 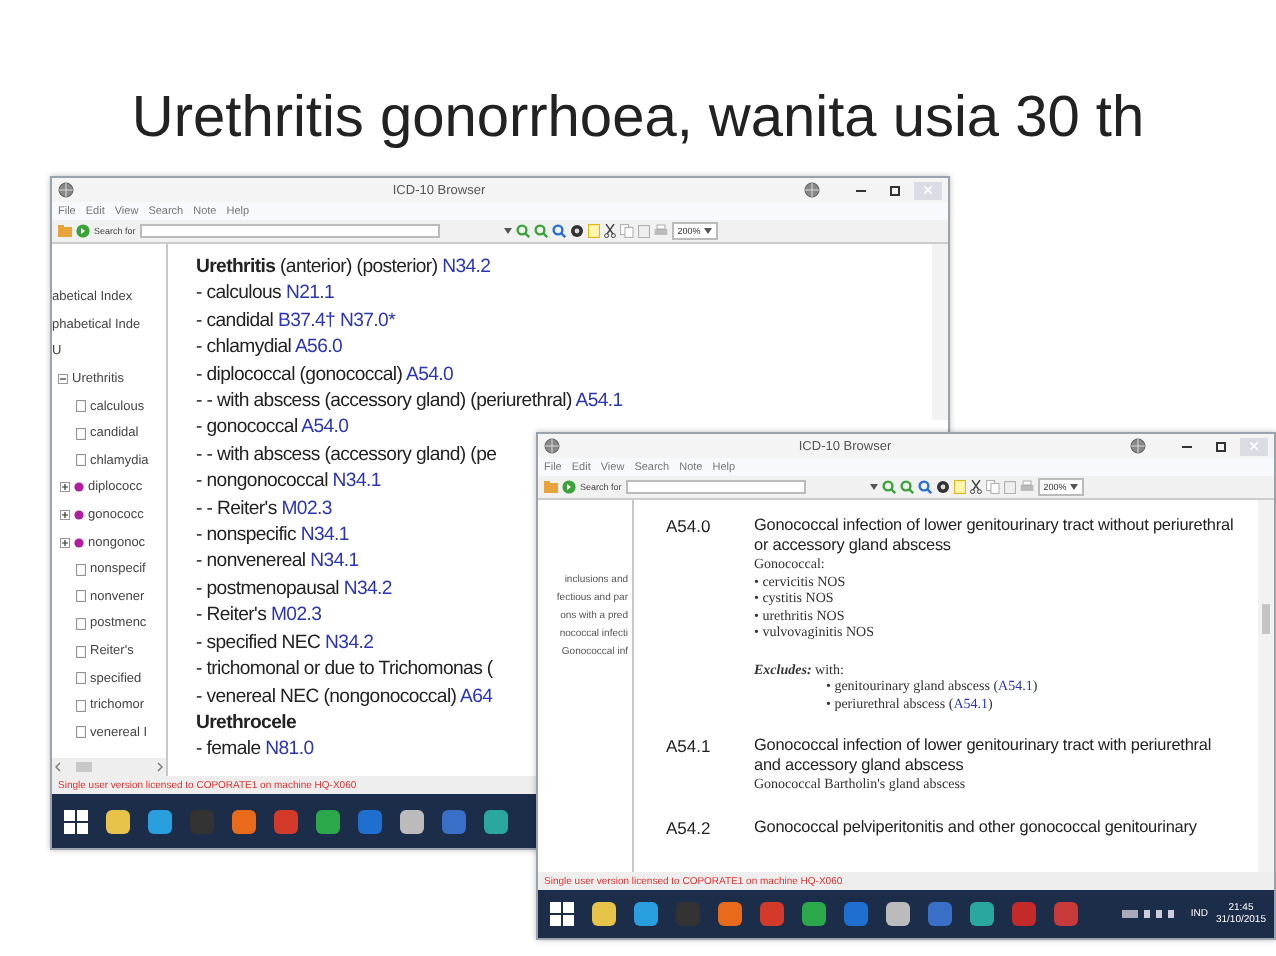 I want to click on index-entry: - venereal NEC (nongonococcal) A64, so click(x=344, y=696).